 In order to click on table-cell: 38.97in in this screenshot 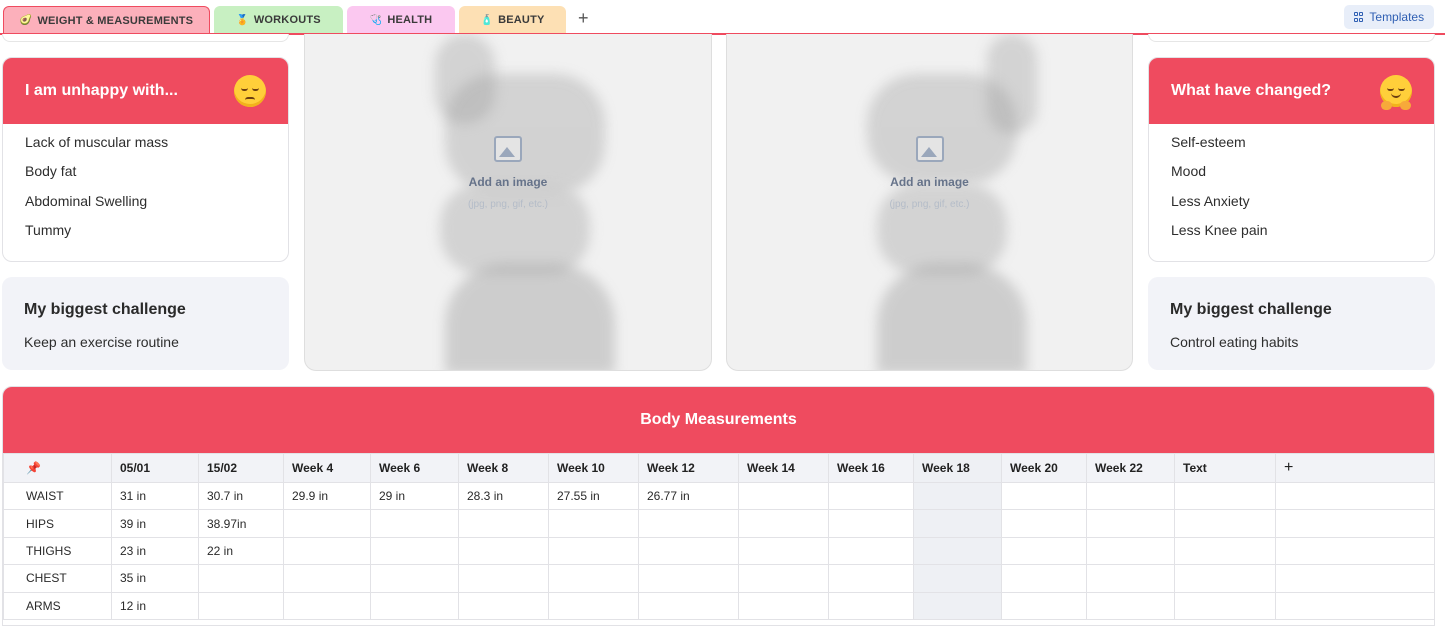, I will do `click(241, 523)`.